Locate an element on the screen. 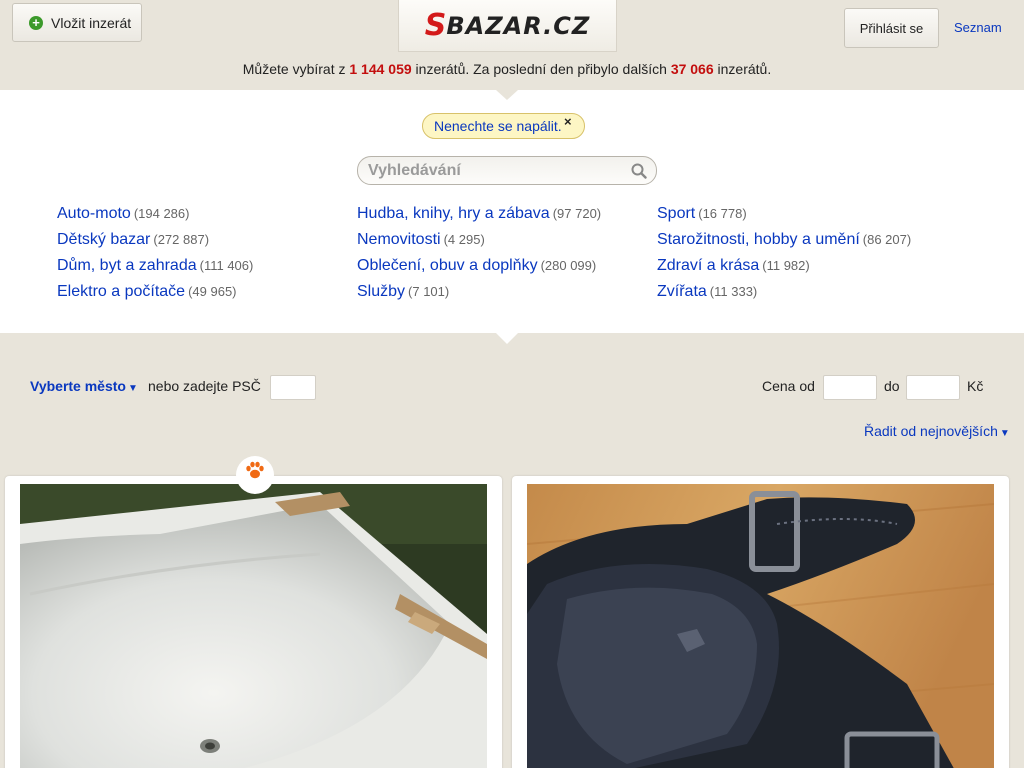 Image resolution: width=1024 pixels, height=768 pixels. price-to-input is located at coordinates (933, 387).